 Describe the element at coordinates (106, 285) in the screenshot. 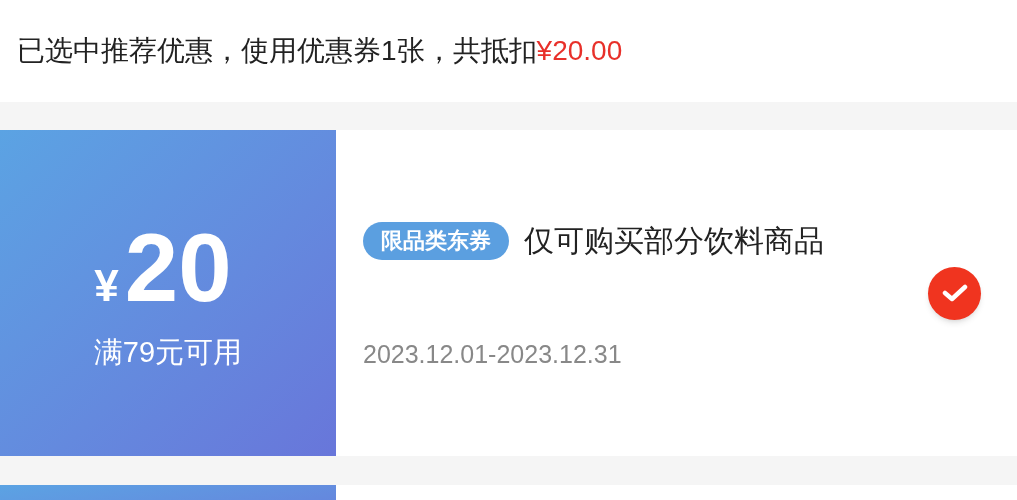

I see `currency-symbol: ¥` at that location.